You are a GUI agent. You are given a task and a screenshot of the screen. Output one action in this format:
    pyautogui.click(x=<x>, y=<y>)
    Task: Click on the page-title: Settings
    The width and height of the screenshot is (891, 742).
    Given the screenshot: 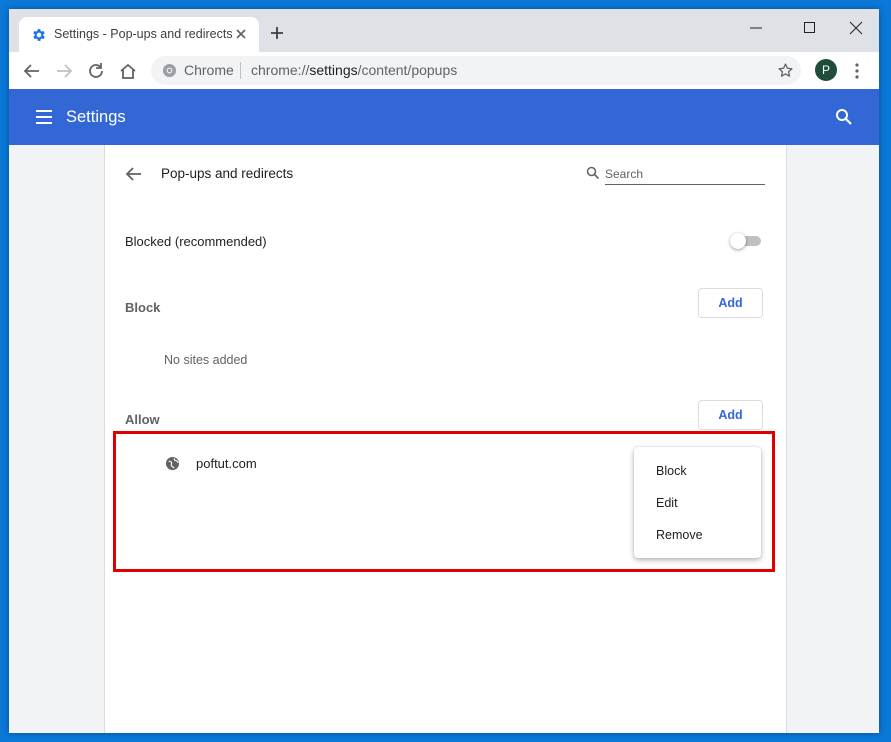 What is the action you would take?
    pyautogui.click(x=96, y=117)
    